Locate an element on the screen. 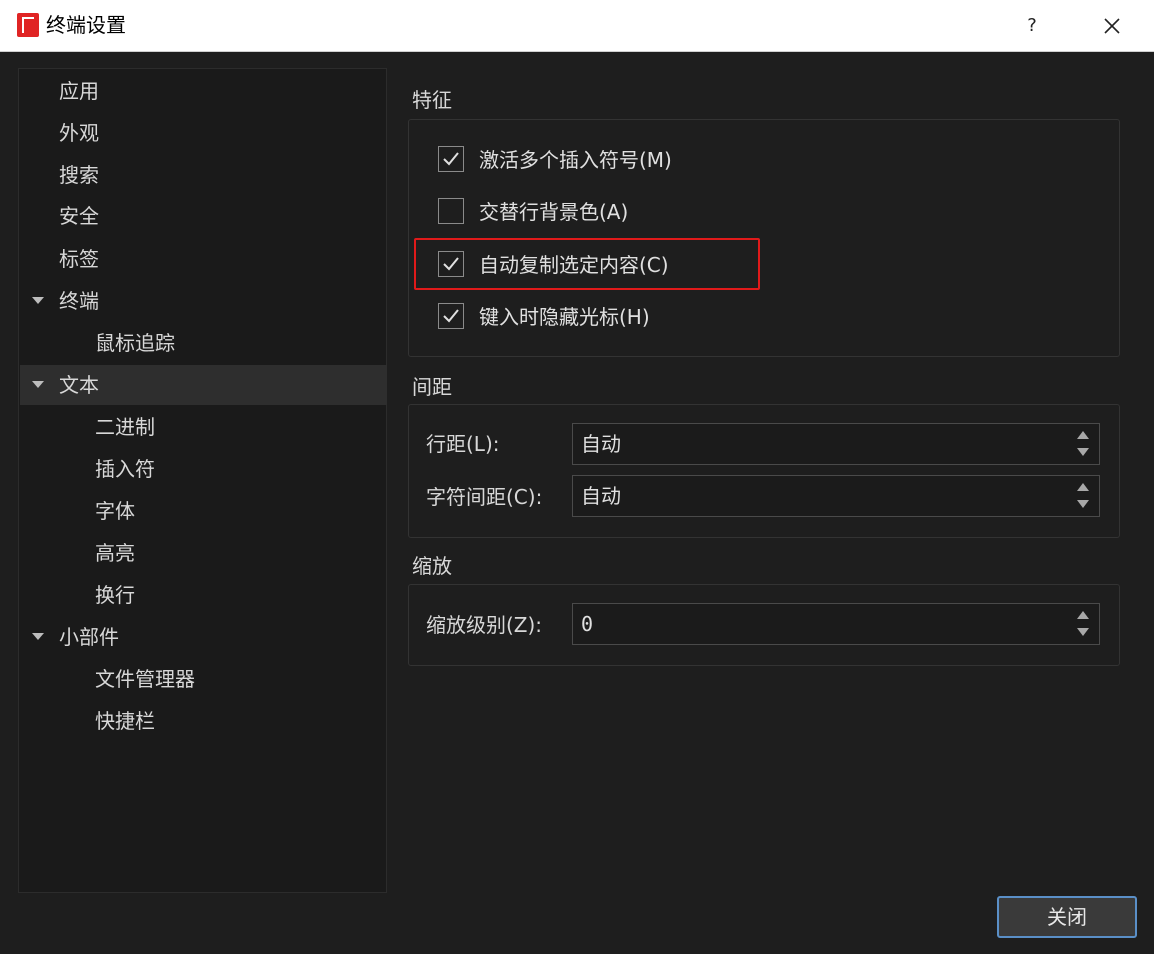  features-title: 特征 is located at coordinates (432, 100).